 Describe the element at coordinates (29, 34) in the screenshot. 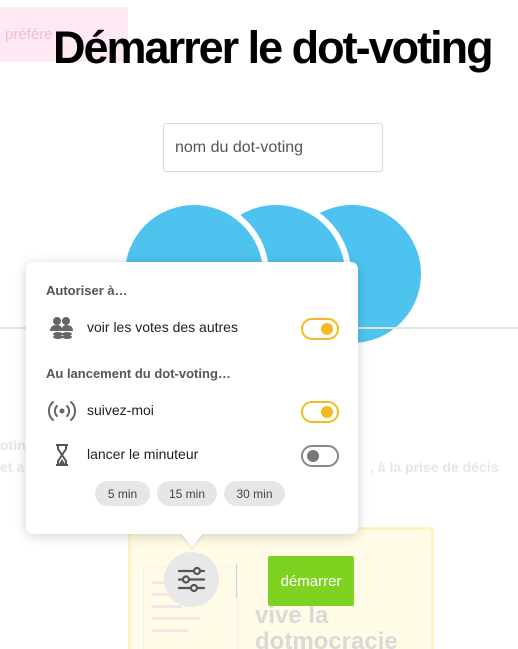

I see `preferences-tab-label: préfére` at that location.